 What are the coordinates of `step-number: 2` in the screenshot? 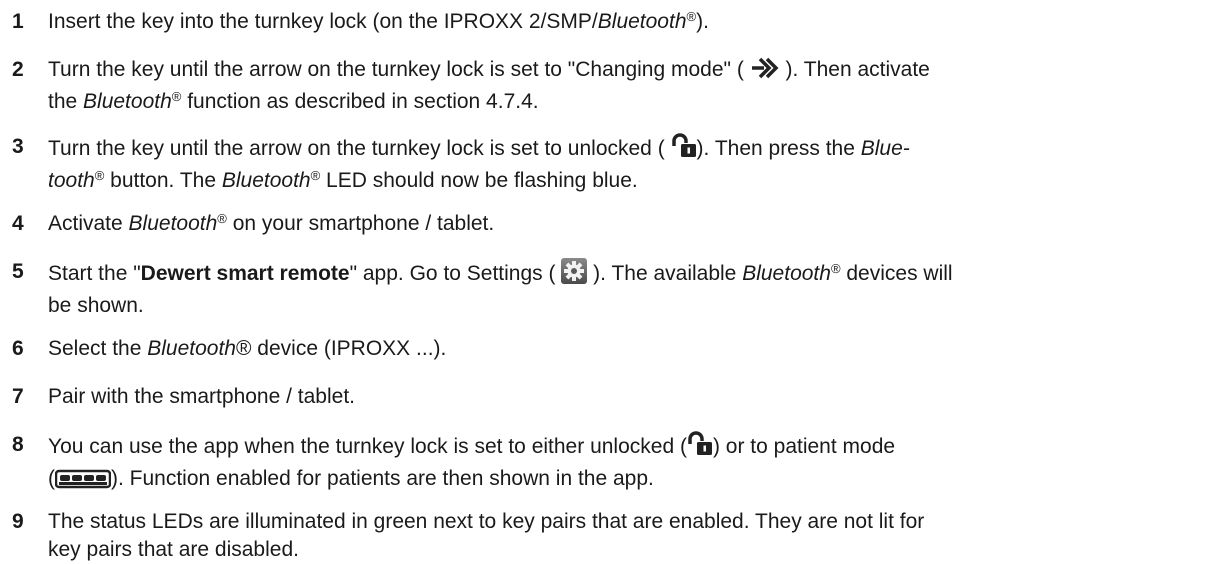 It's located at (18, 69).